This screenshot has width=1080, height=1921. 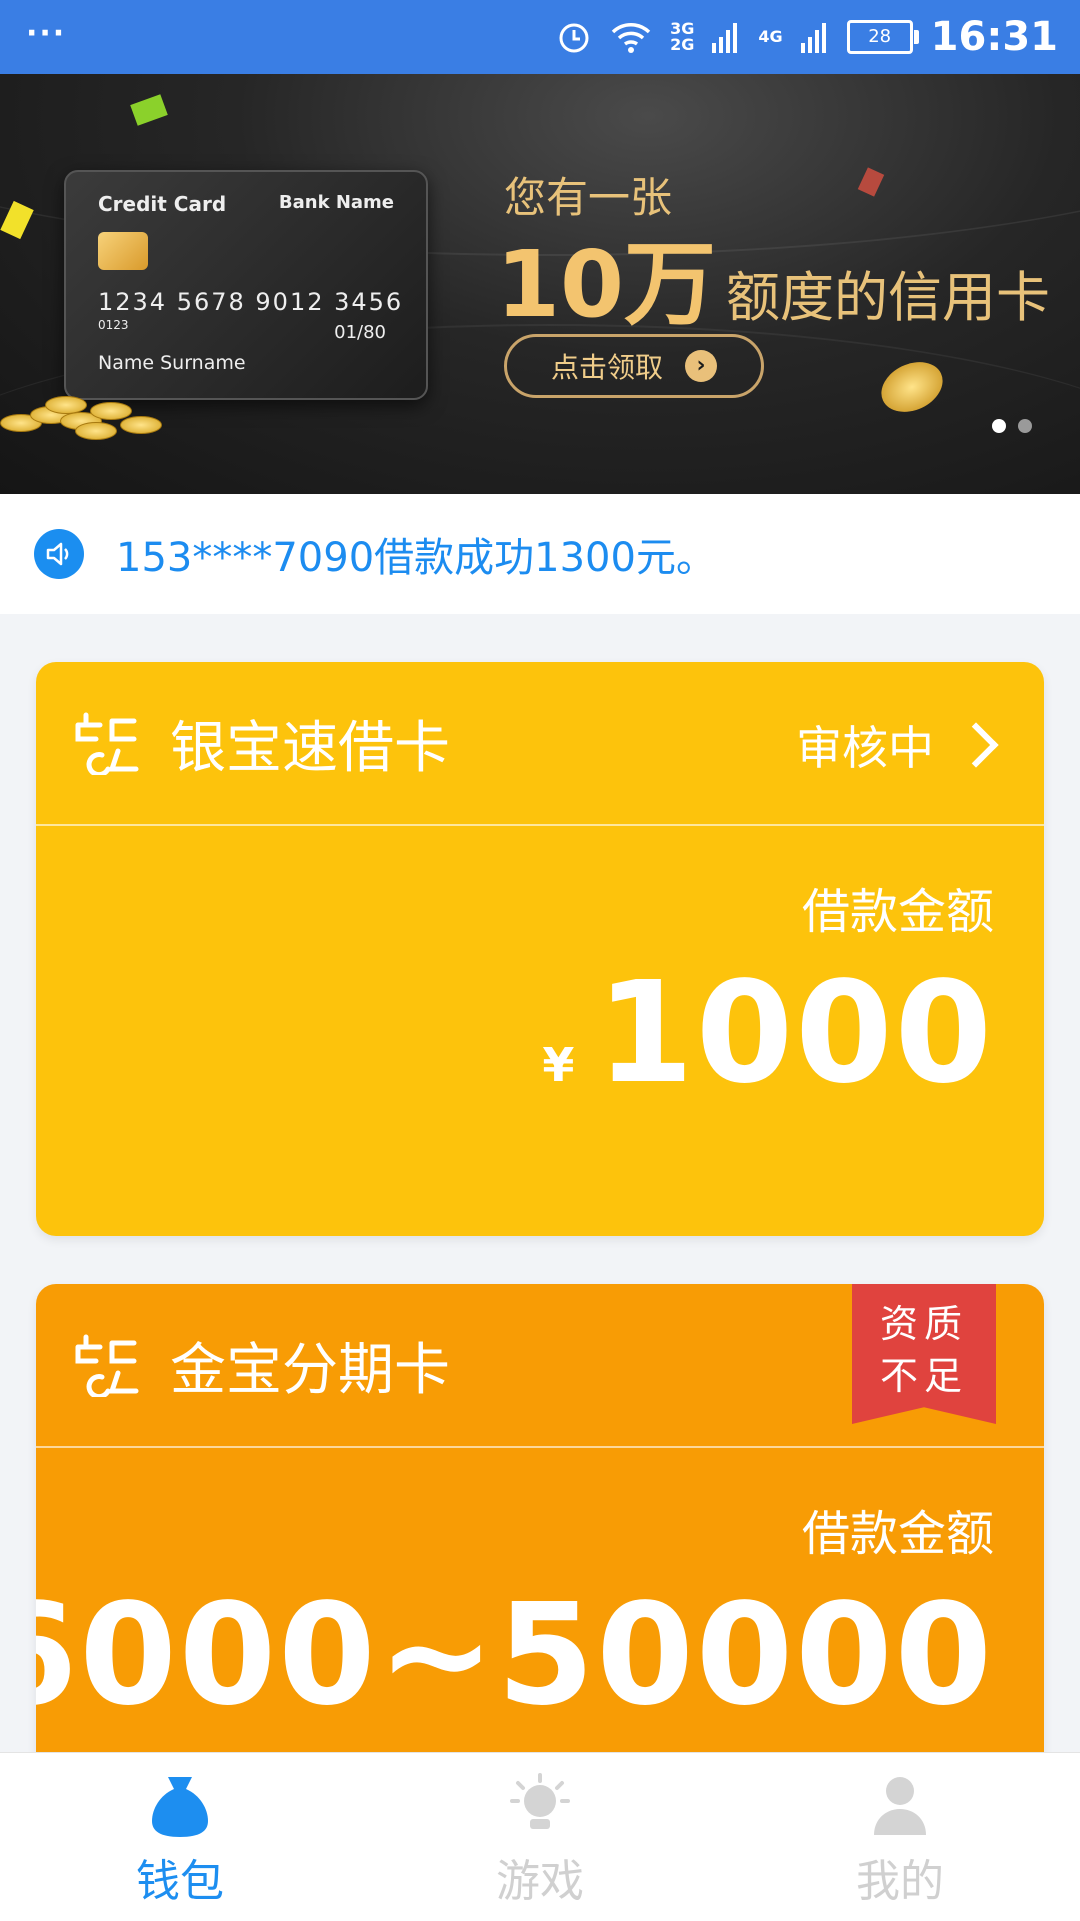 What do you see at coordinates (540, 744) in the screenshot?
I see `card-header: 银宝速借卡 审核中` at bounding box center [540, 744].